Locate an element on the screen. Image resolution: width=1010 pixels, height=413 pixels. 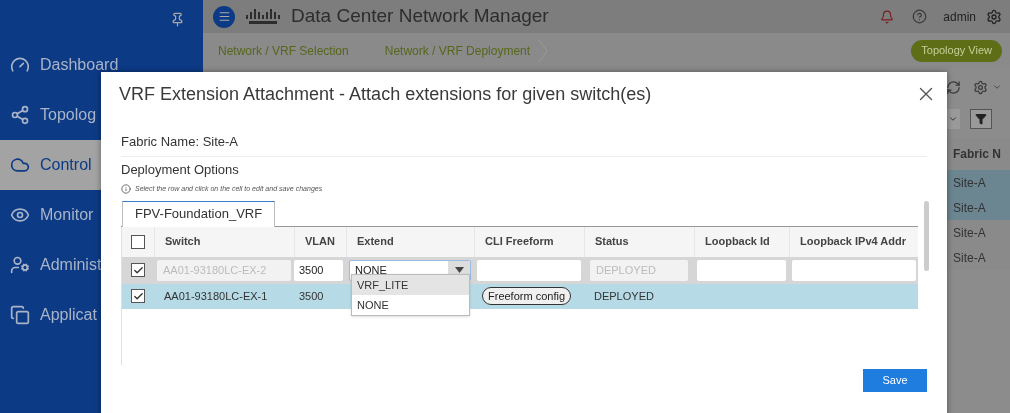
section-title: Deployment Options is located at coordinates (180, 169).